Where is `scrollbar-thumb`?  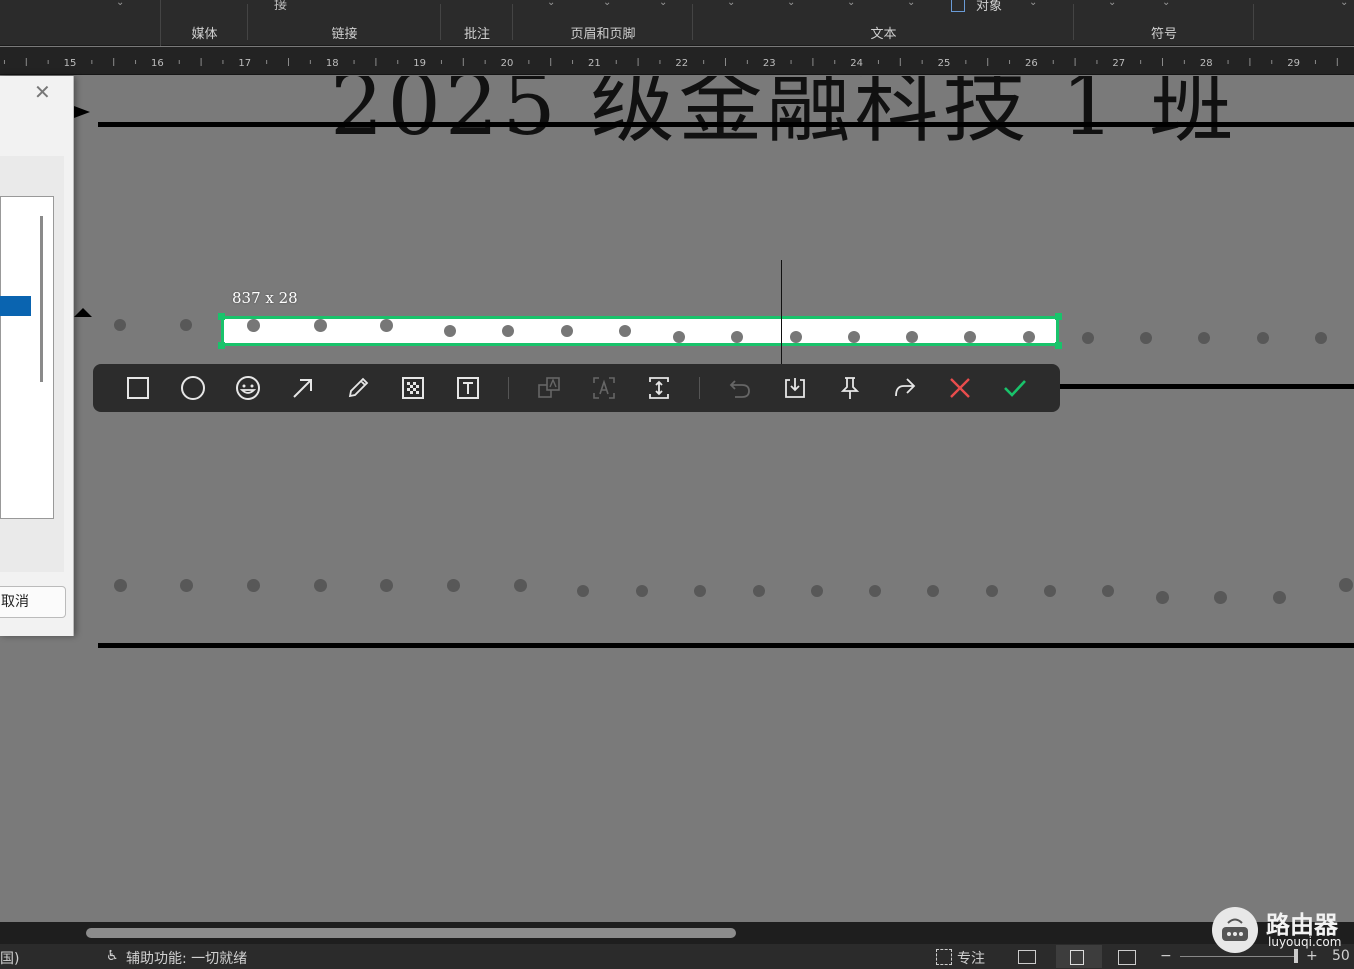 scrollbar-thumb is located at coordinates (411, 933).